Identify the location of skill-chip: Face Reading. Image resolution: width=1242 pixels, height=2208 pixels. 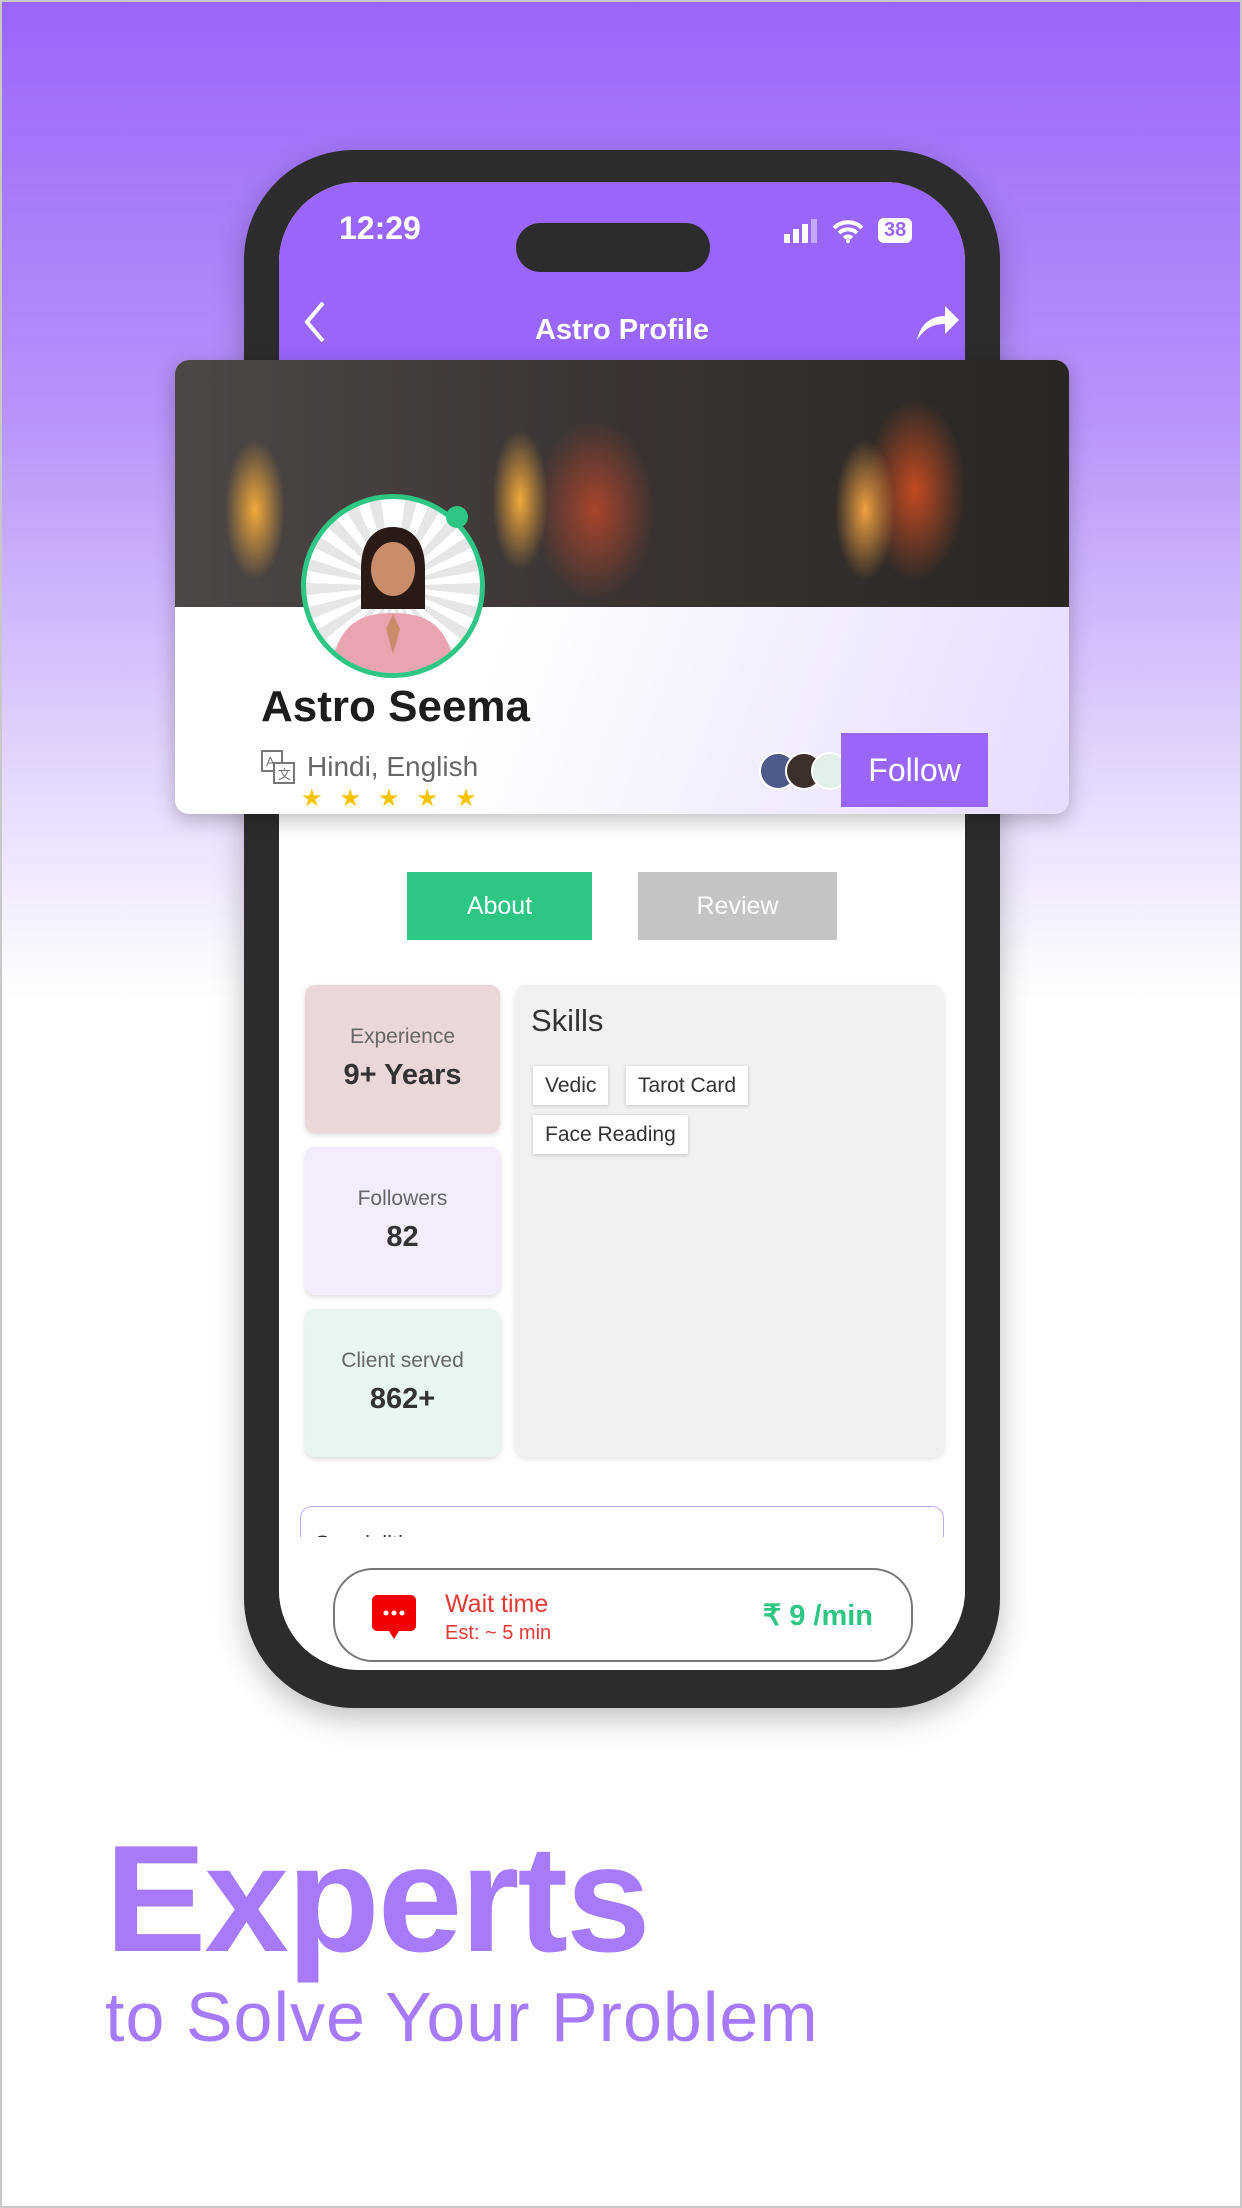
(610, 1134).